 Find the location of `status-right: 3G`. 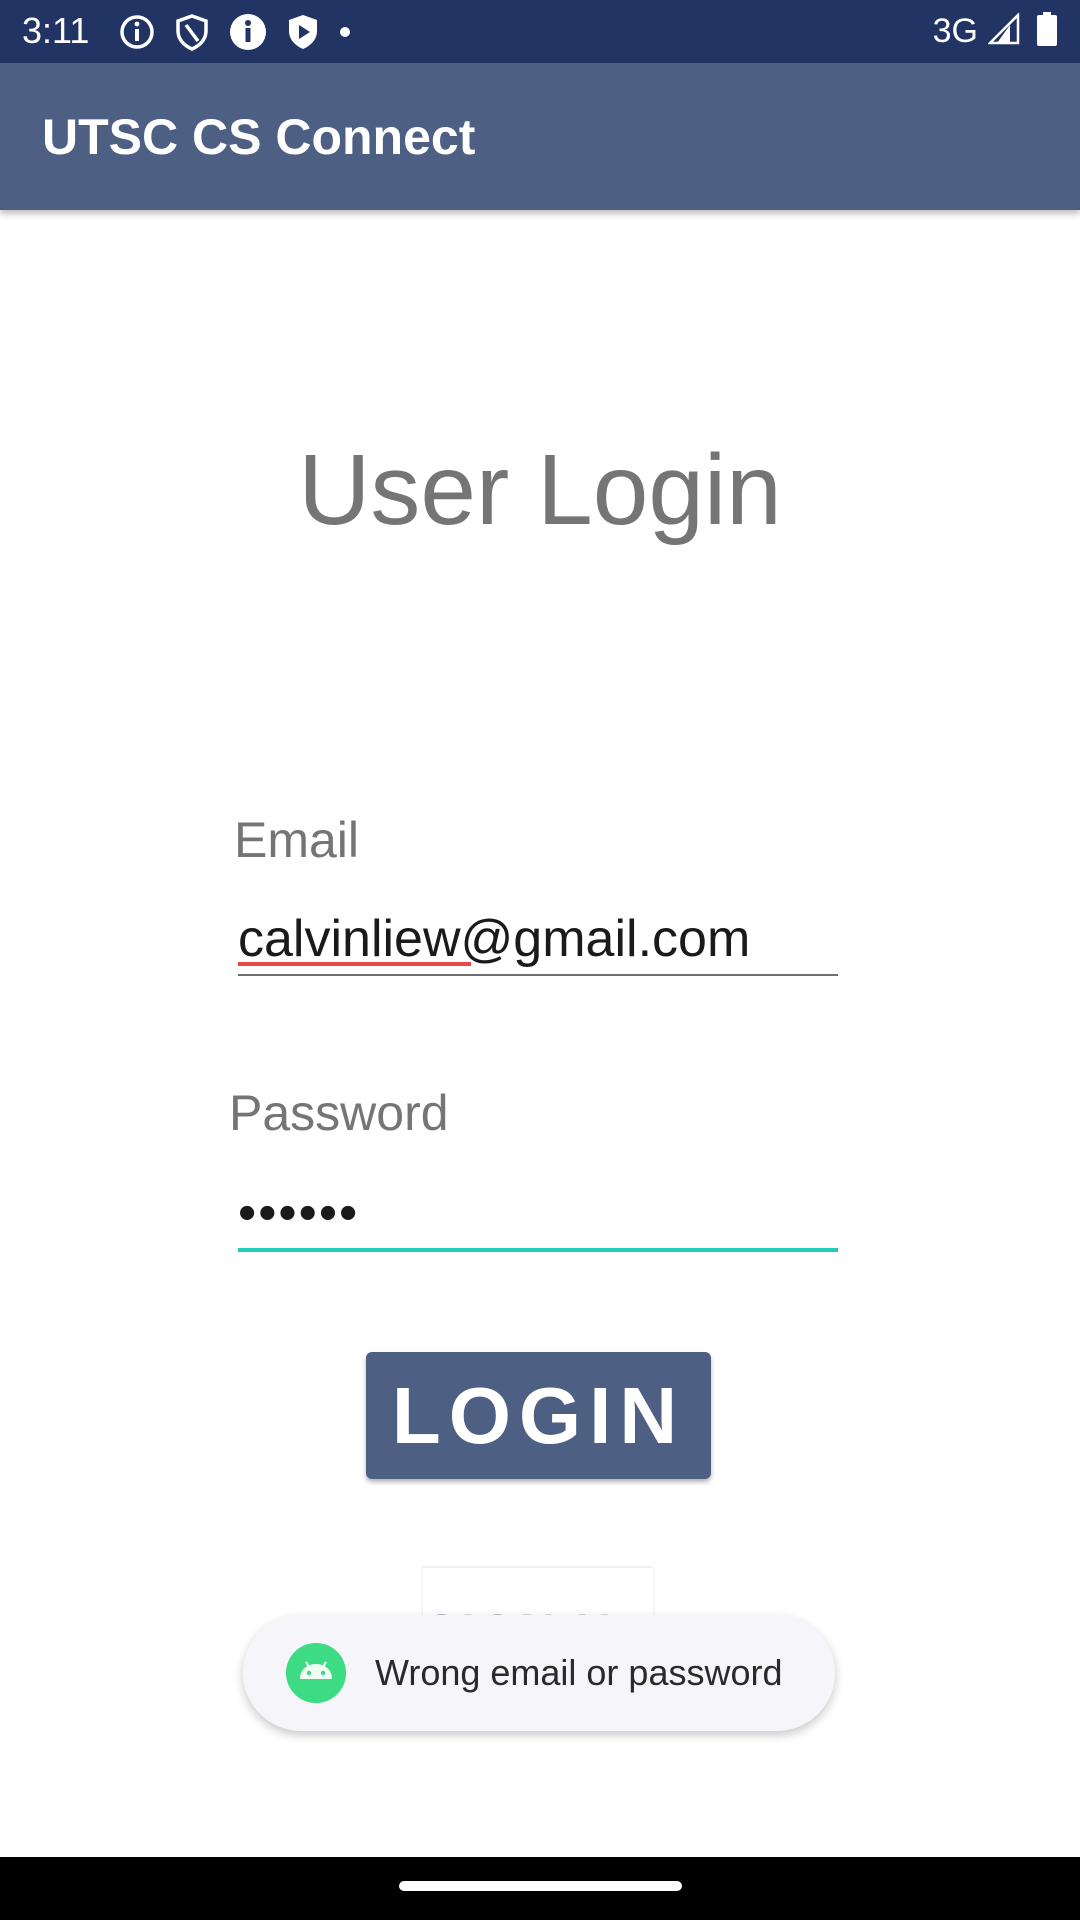

status-right: 3G is located at coordinates (995, 31).